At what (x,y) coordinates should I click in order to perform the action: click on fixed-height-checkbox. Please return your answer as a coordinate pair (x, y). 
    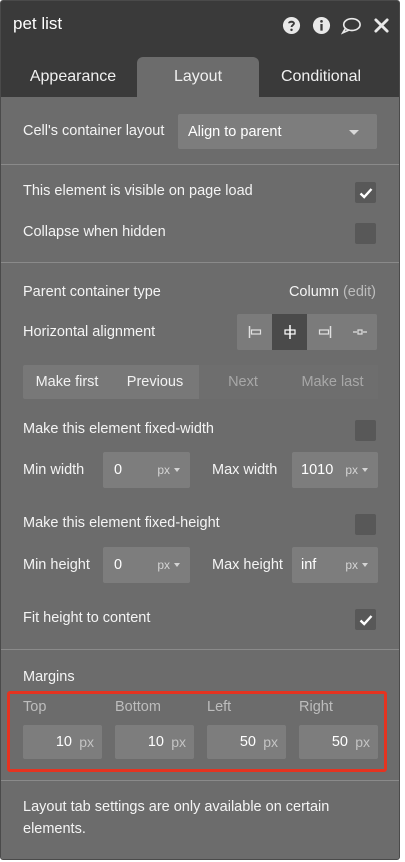
    Looking at the image, I should click on (365, 524).